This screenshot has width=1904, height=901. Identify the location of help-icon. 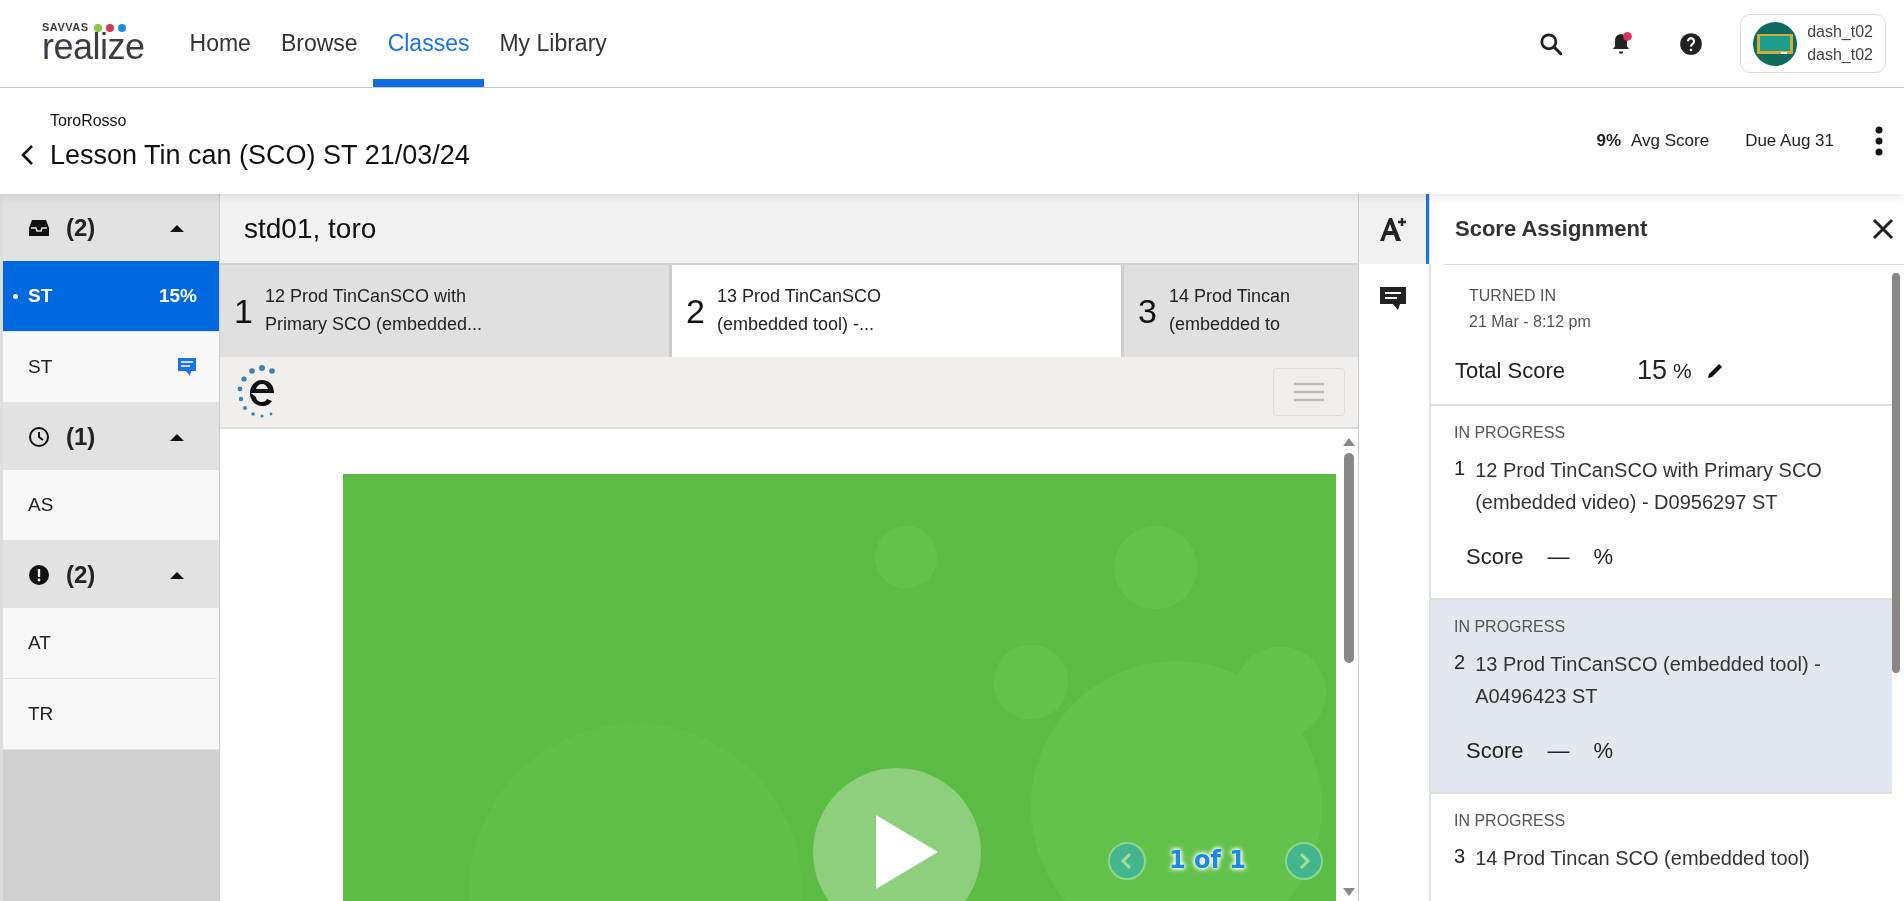
(1691, 43).